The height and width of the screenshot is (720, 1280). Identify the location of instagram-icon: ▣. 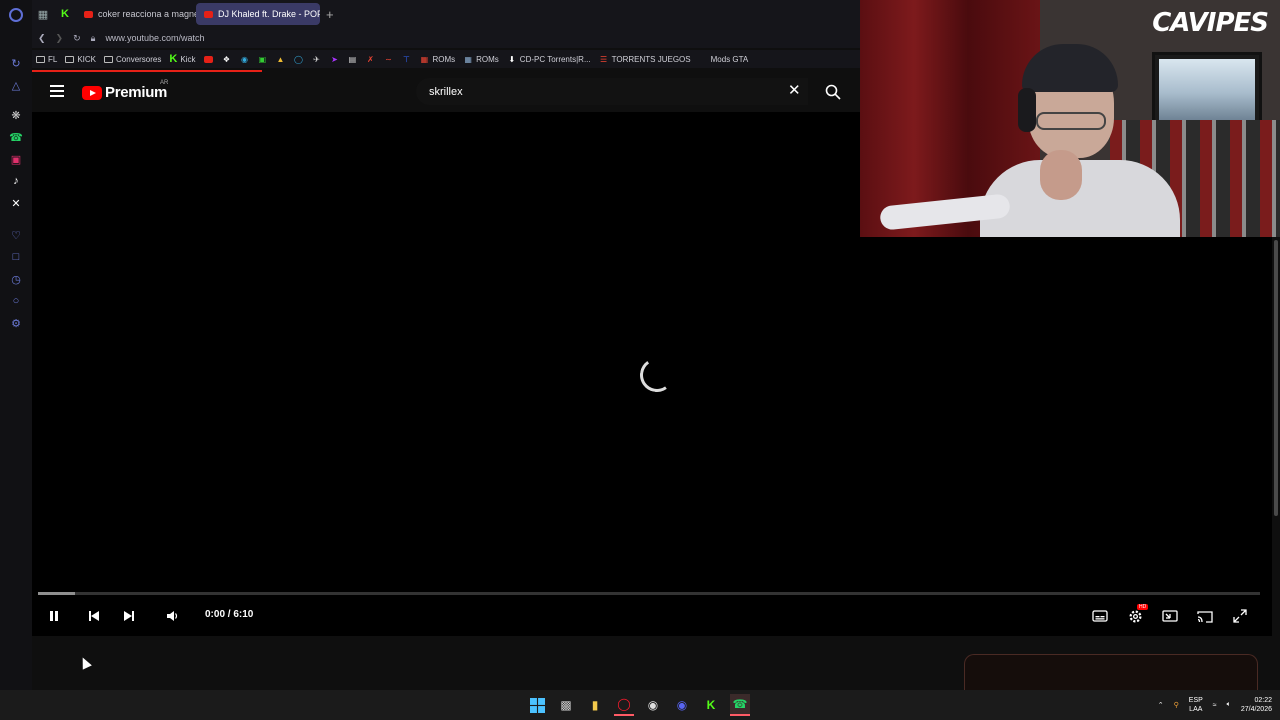
(16, 159).